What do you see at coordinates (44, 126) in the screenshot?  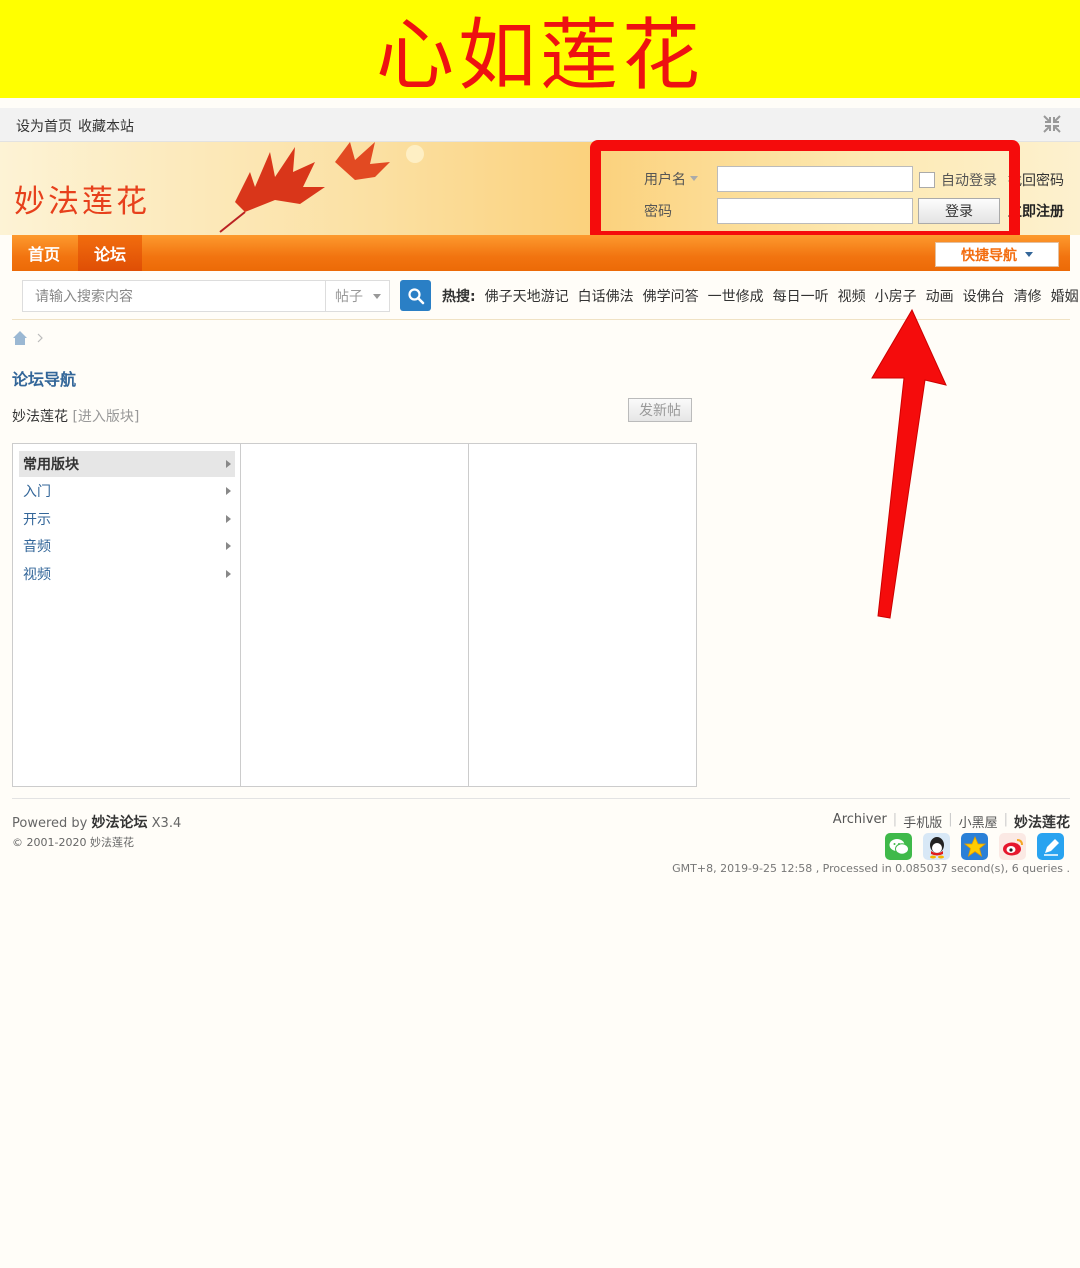 I see `set-homepage-link: 设为首页` at bounding box center [44, 126].